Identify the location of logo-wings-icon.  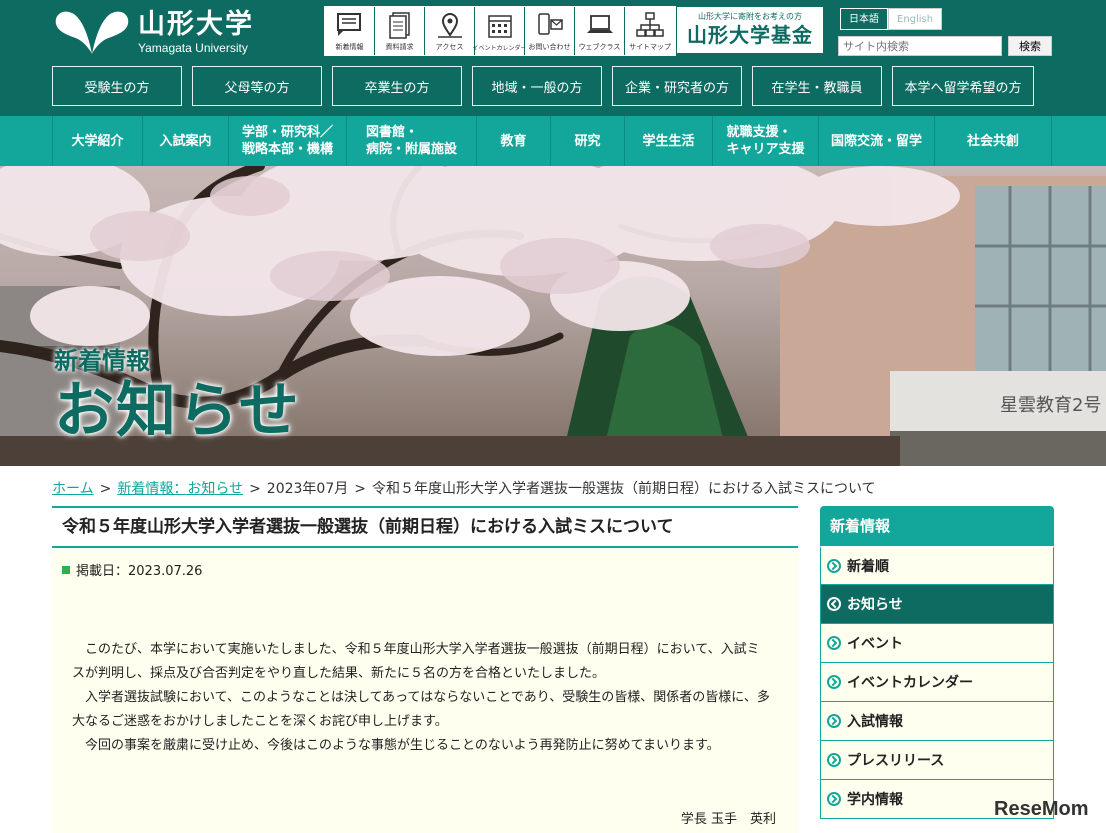
(92, 32).